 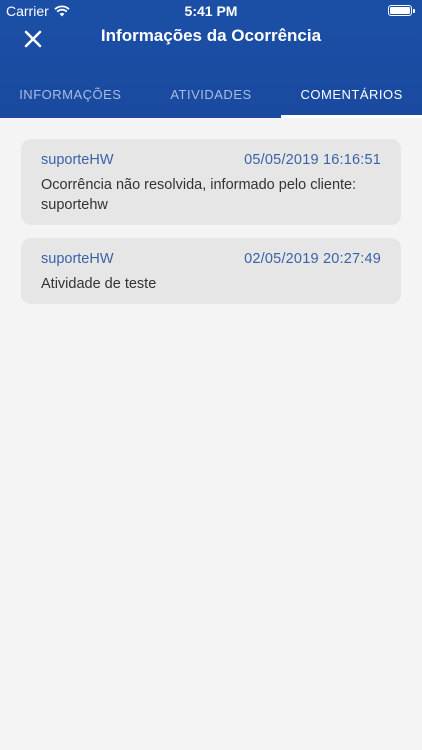 What do you see at coordinates (211, 259) in the screenshot?
I see `comment-header: suporteHW 02/05/2019 20:27:49` at bounding box center [211, 259].